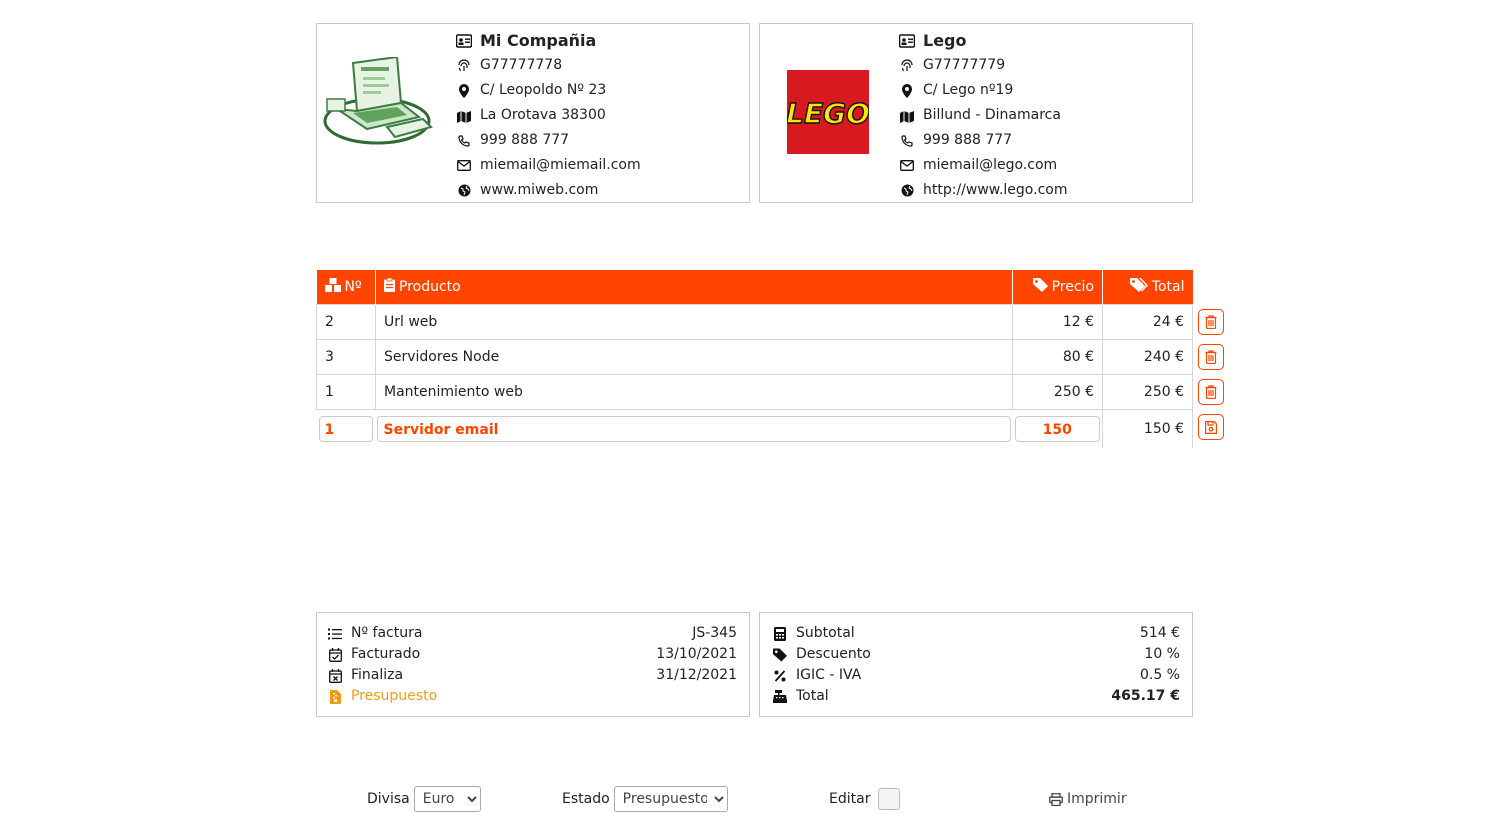 Image resolution: width=1509 pixels, height=835 pixels. Describe the element at coordinates (1162, 654) in the screenshot. I see `discount-value: 10 %` at that location.